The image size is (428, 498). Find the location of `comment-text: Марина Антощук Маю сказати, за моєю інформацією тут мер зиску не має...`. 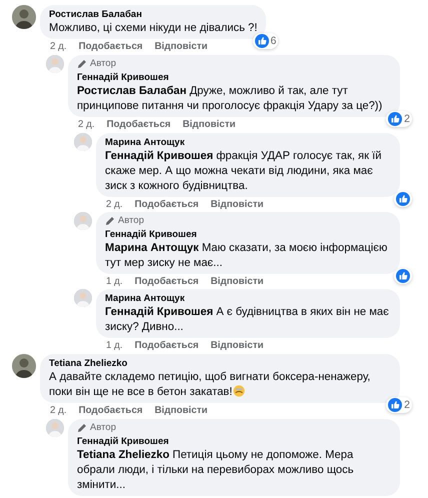

comment-text: Марина Антощук Маю сказати, за моєю інформацією тут мер зиску не має... is located at coordinates (246, 256).